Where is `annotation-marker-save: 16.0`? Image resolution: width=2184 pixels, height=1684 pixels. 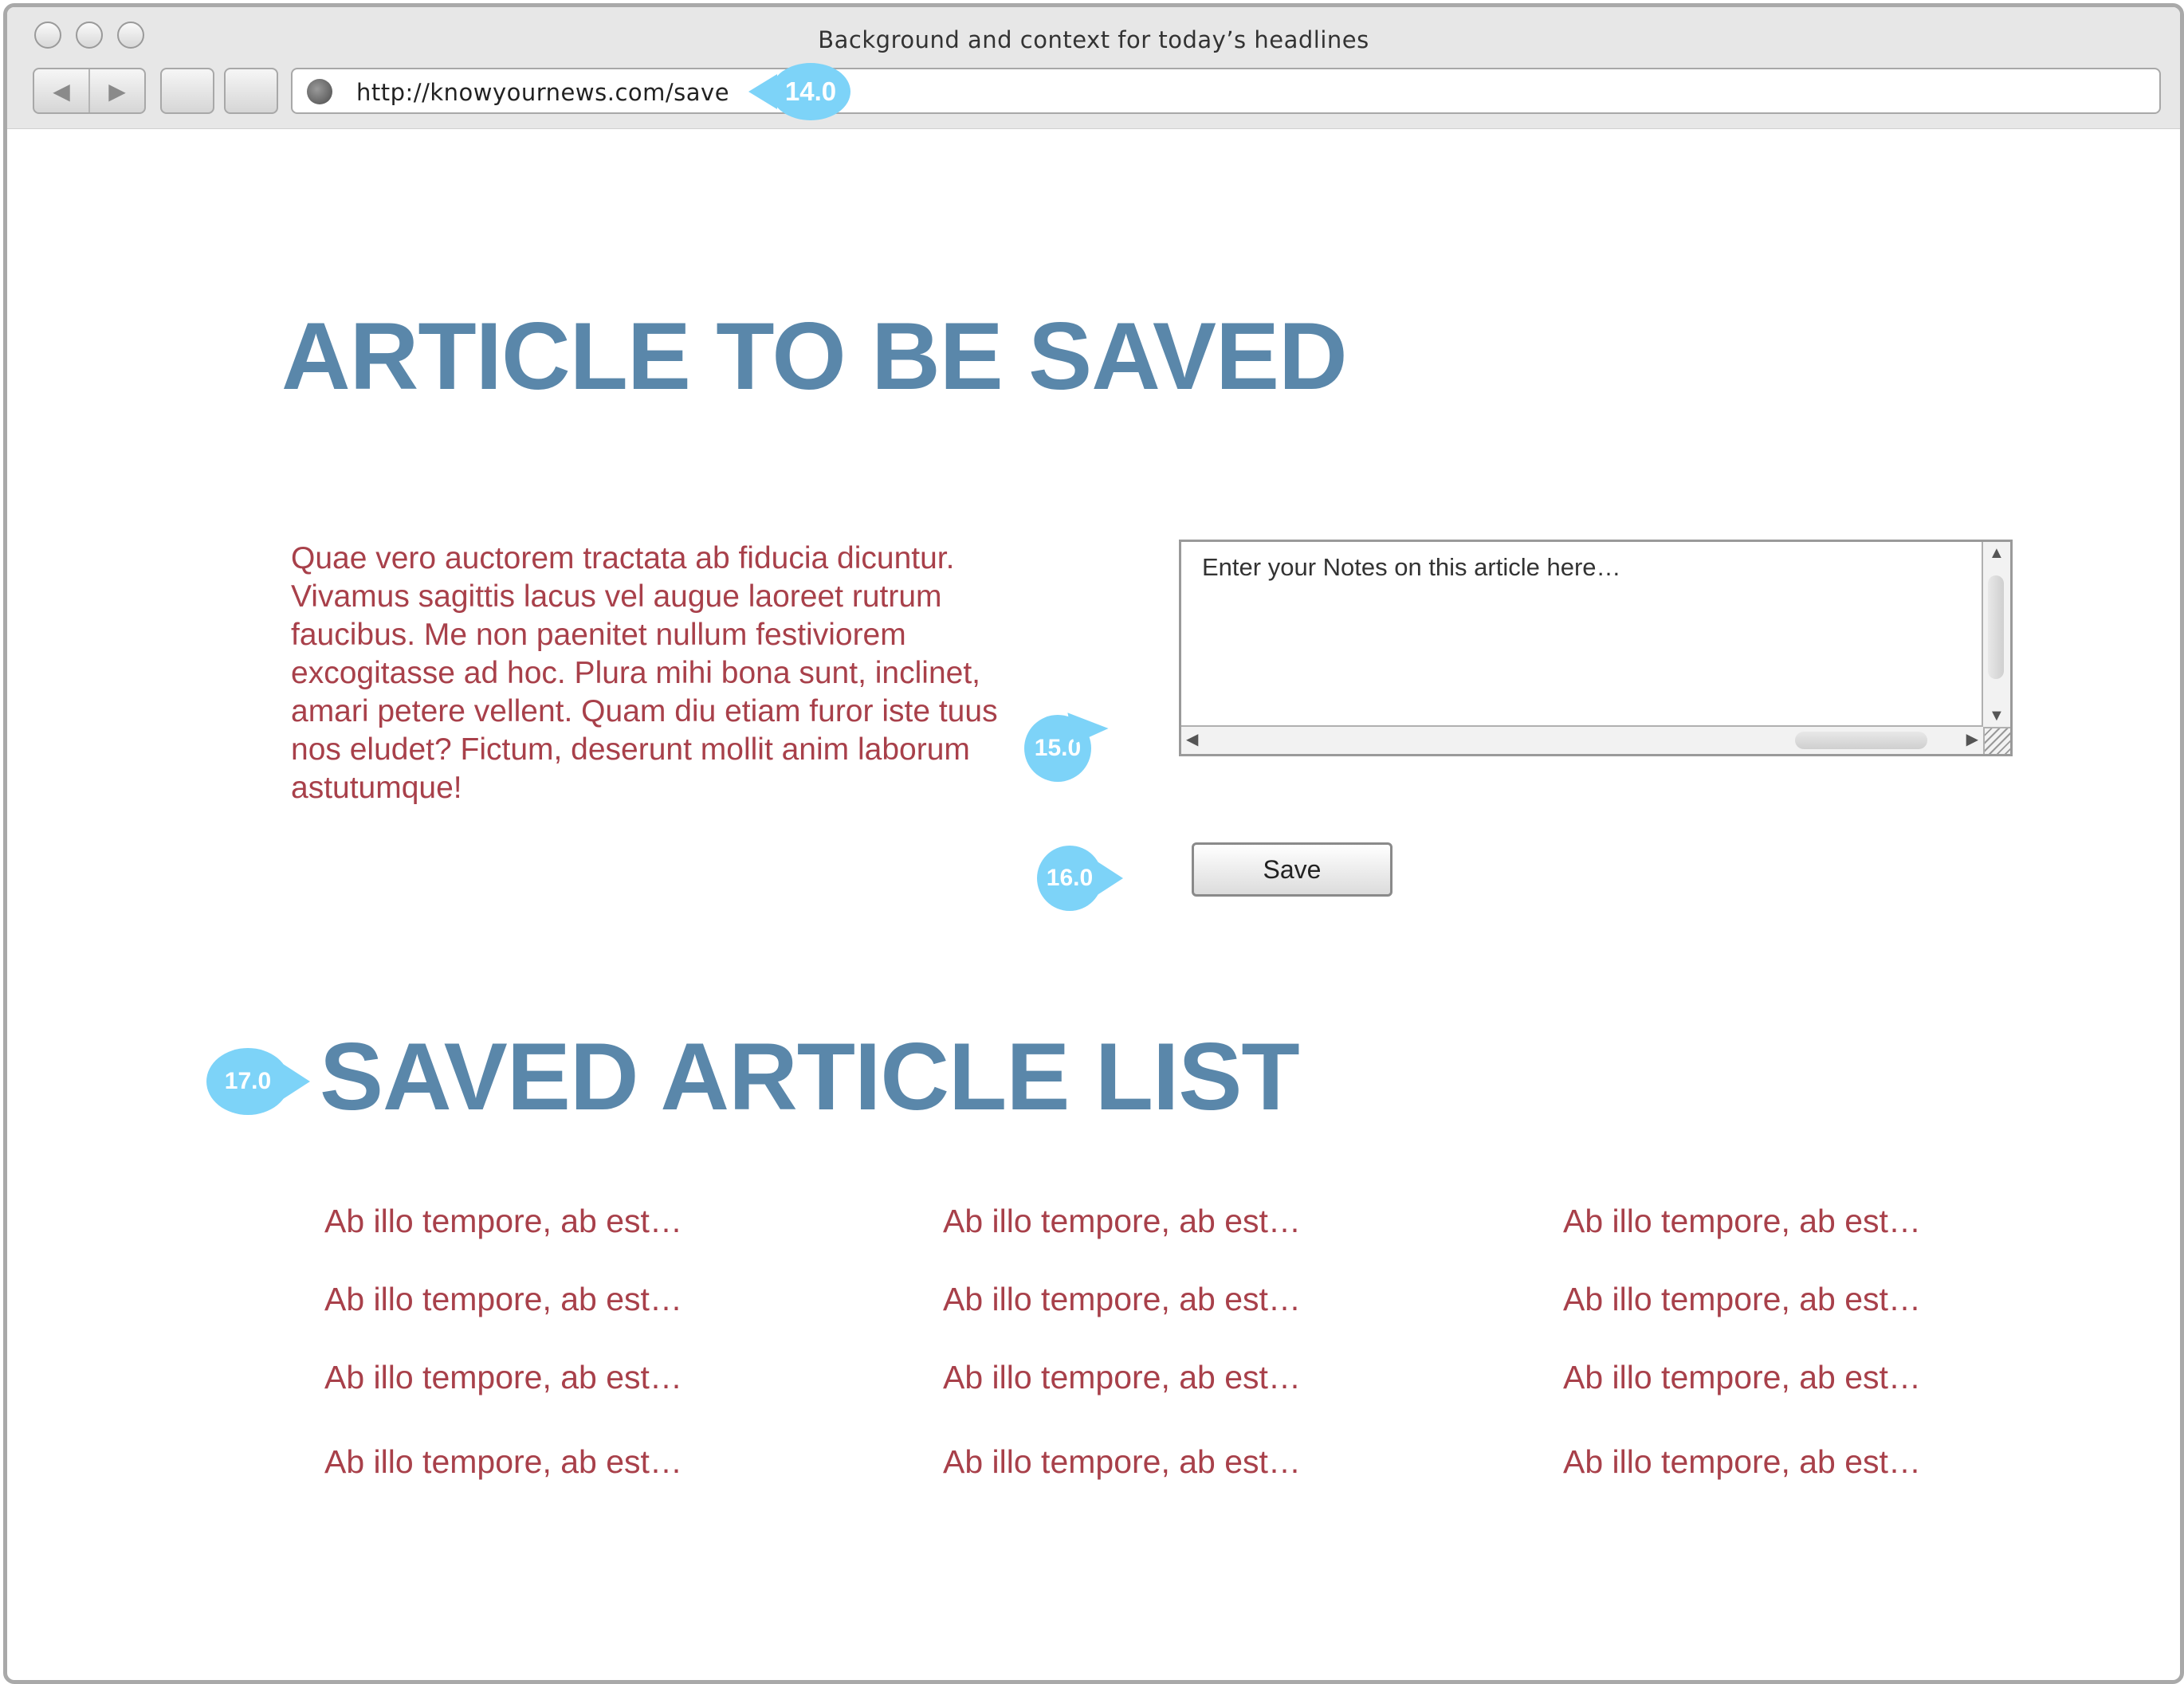 annotation-marker-save: 16.0 is located at coordinates (1080, 879).